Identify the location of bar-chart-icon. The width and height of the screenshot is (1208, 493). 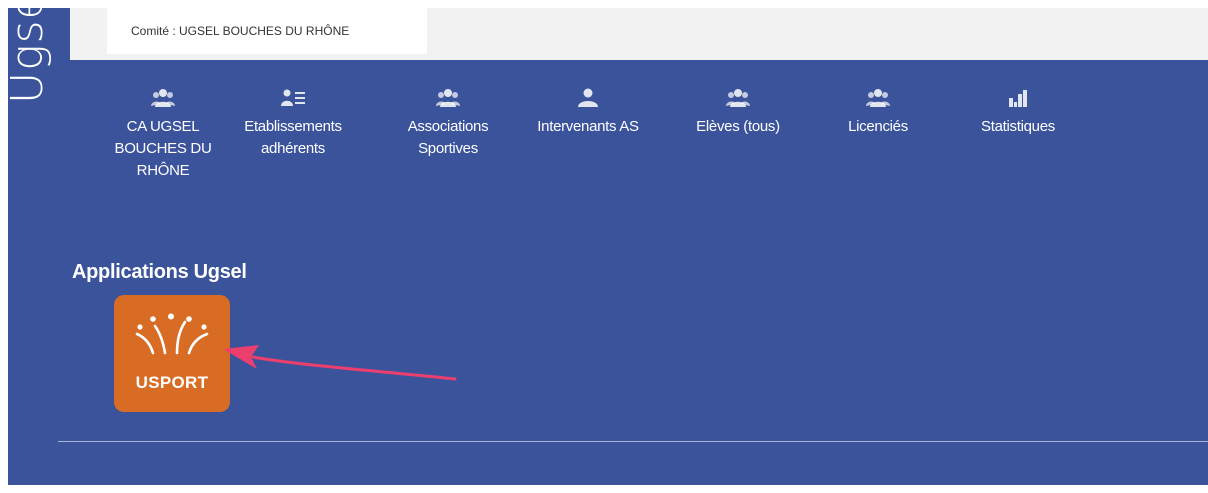
(1018, 98).